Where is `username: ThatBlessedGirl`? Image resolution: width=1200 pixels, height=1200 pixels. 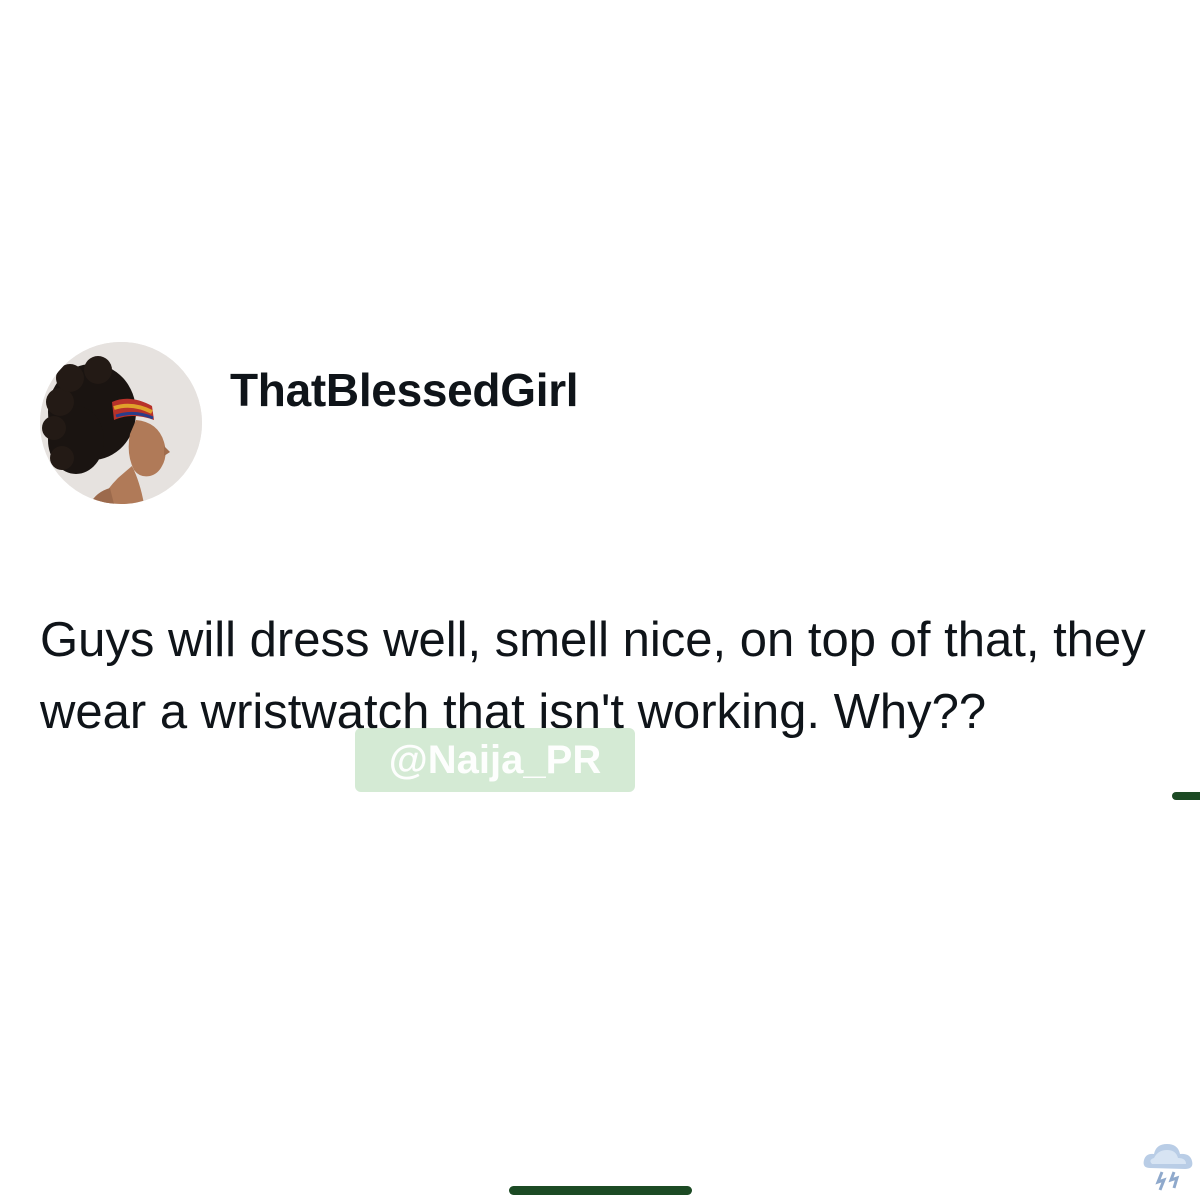 username: ThatBlessedGirl is located at coordinates (404, 390).